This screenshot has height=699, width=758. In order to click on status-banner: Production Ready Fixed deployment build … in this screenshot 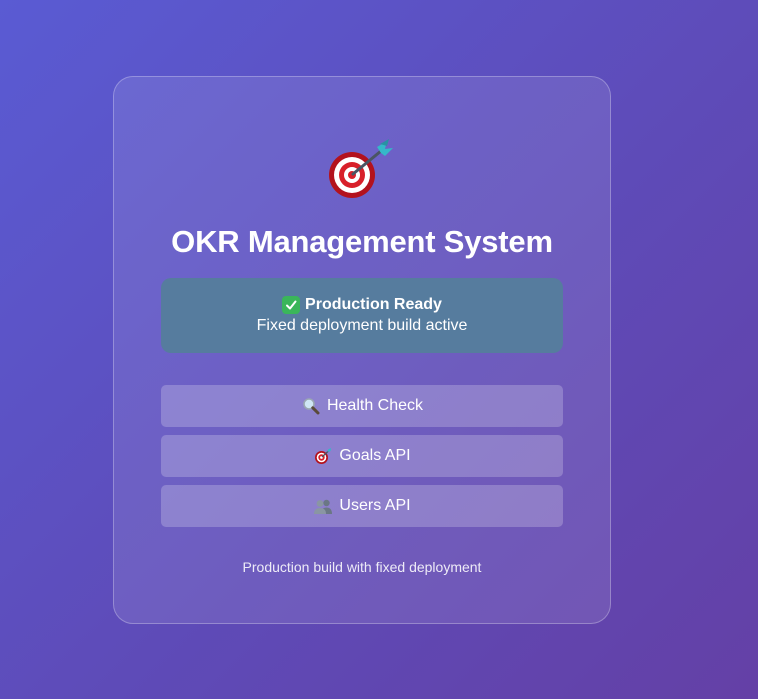, I will do `click(362, 316)`.